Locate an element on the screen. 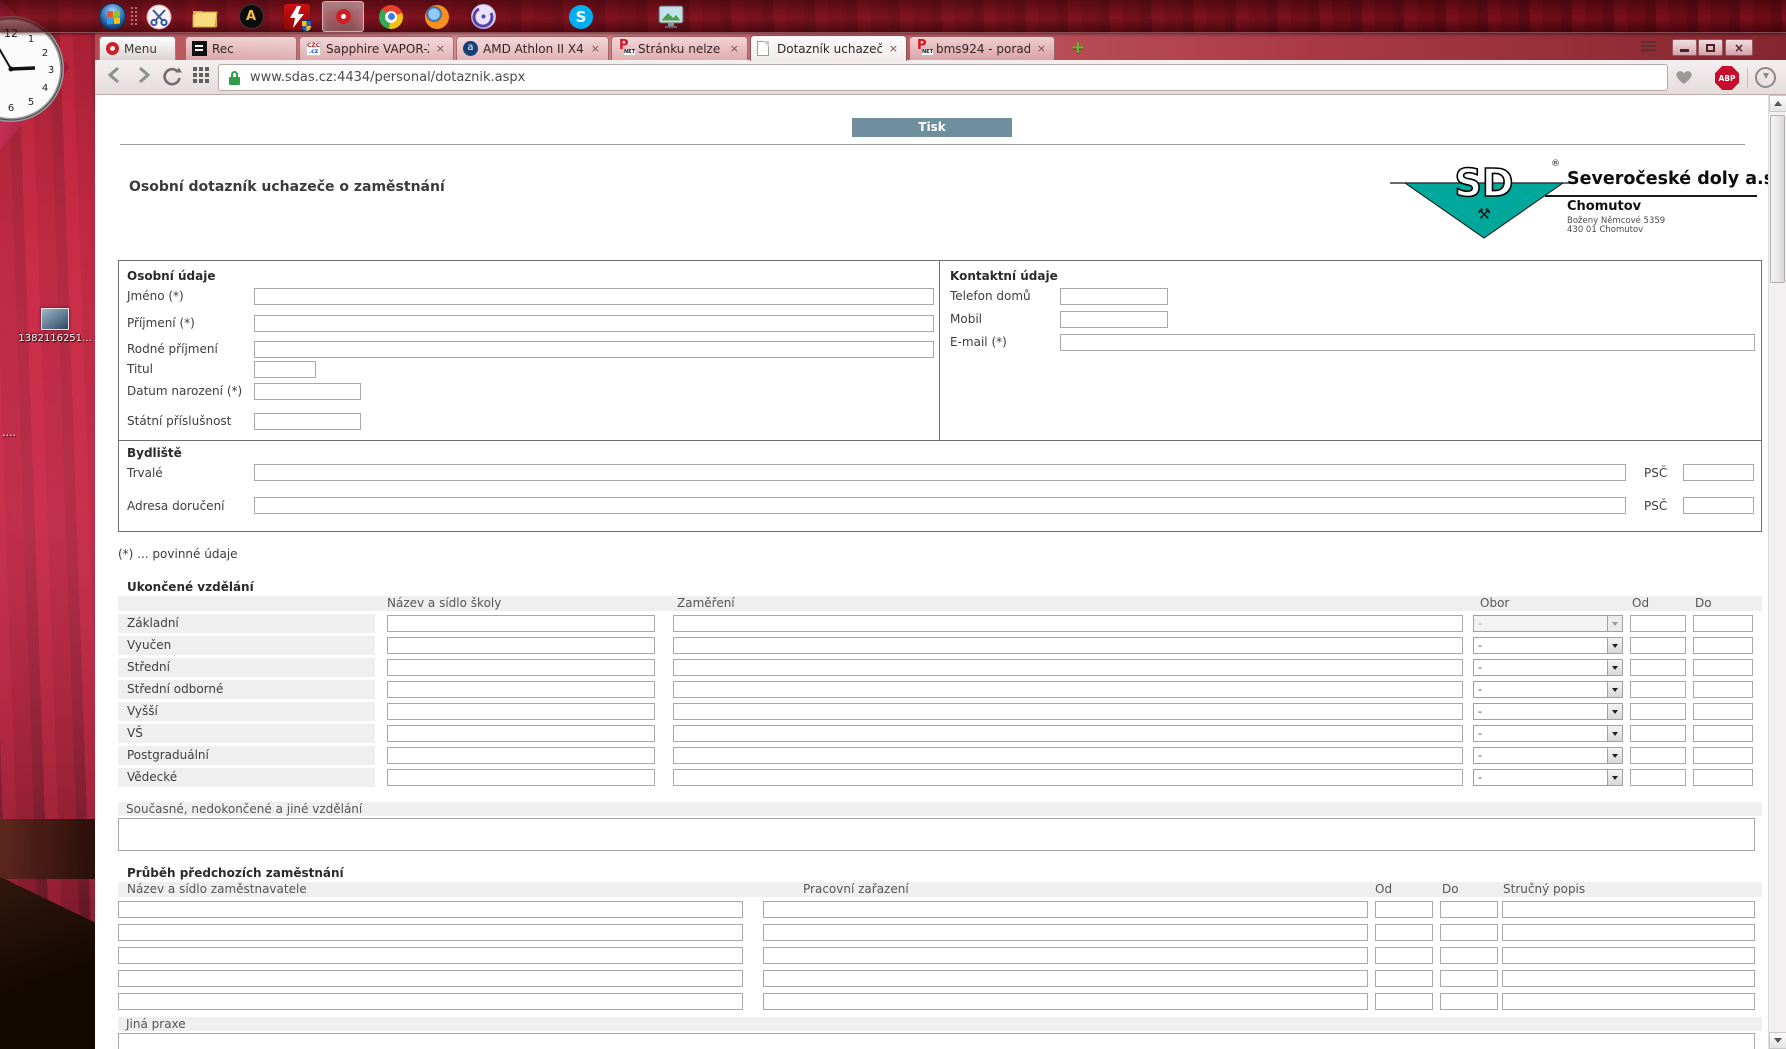 This screenshot has width=1786, height=1049. trvale-psc-input is located at coordinates (1718, 472).